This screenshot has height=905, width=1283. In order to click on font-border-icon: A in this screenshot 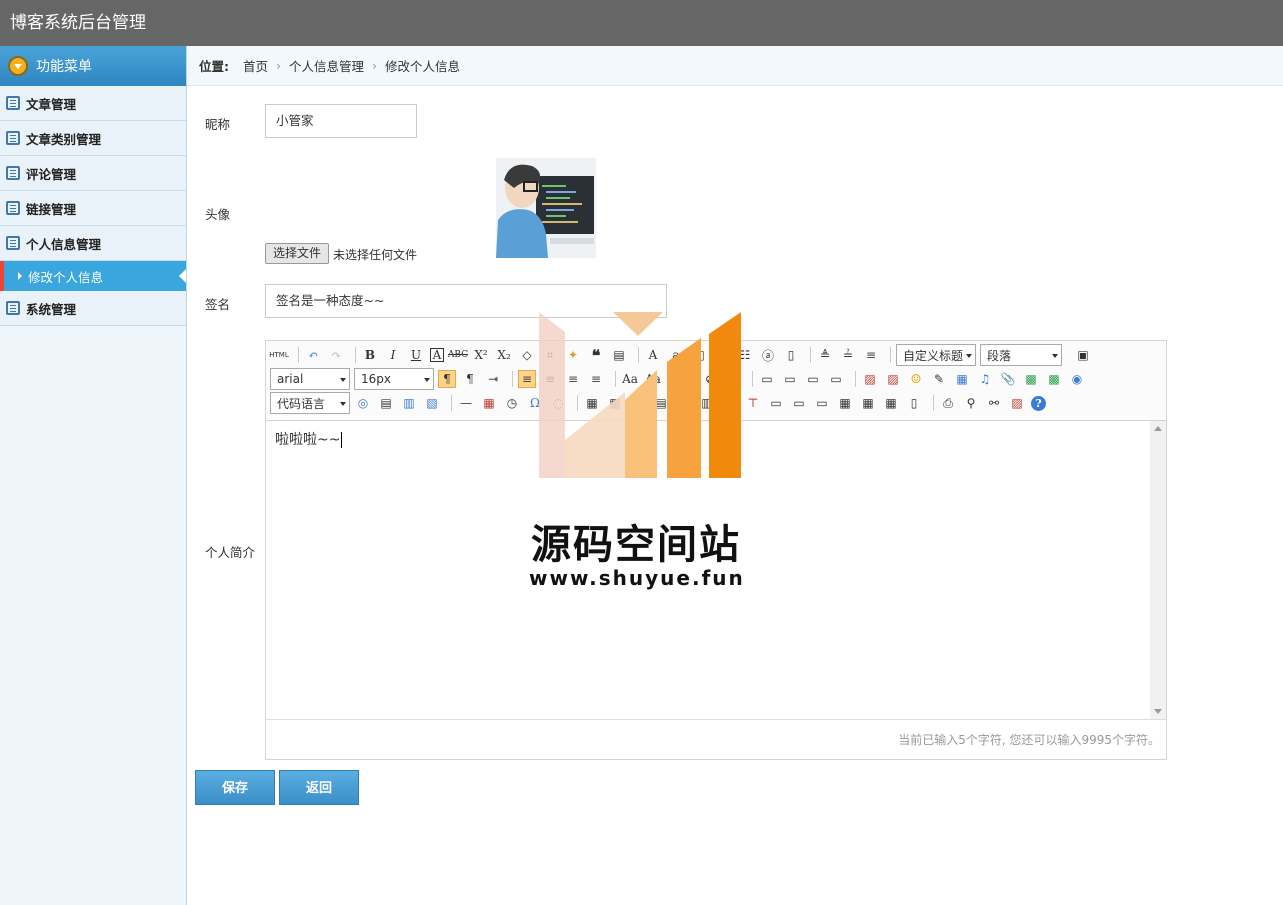, I will do `click(437, 355)`.